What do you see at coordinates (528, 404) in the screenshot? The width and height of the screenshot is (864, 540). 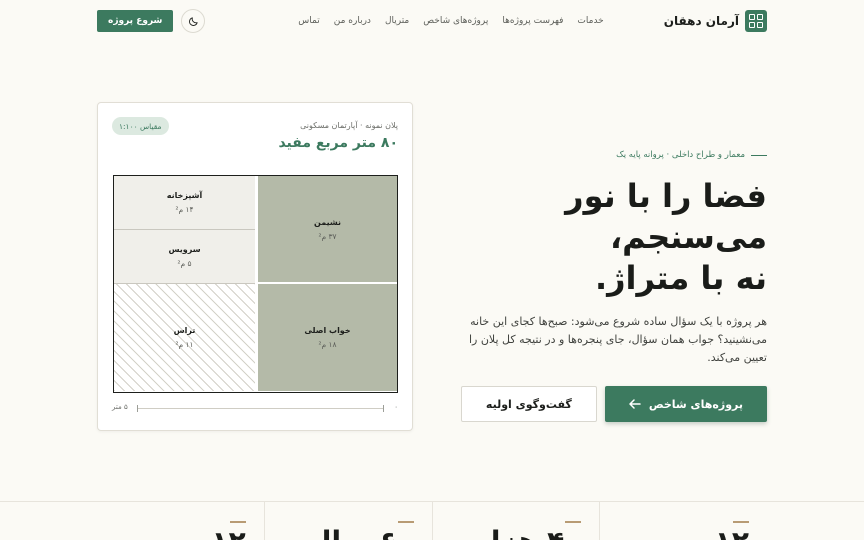 I see `initial-consultation-button: گفت‌وگوی اولیه` at bounding box center [528, 404].